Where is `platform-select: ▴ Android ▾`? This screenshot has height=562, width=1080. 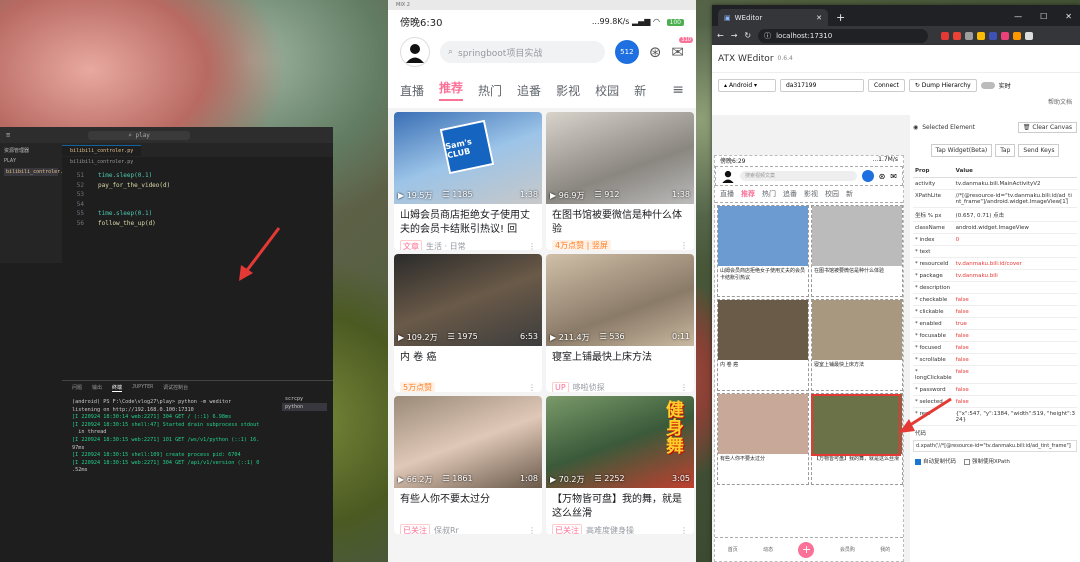 platform-select: ▴ Android ▾ is located at coordinates (747, 85).